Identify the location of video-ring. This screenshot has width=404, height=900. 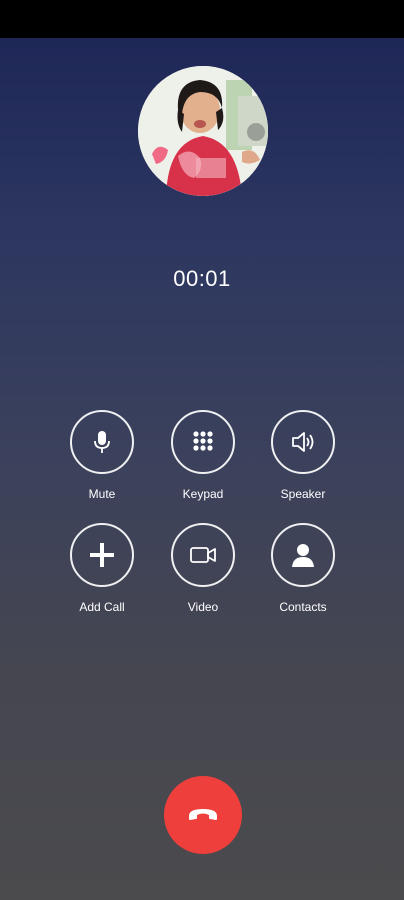
(203, 555).